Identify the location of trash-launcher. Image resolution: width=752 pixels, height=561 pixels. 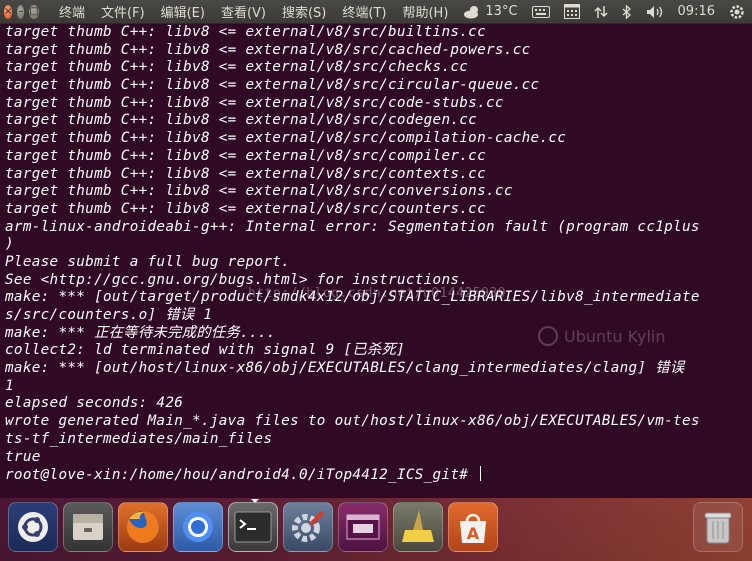
(718, 527).